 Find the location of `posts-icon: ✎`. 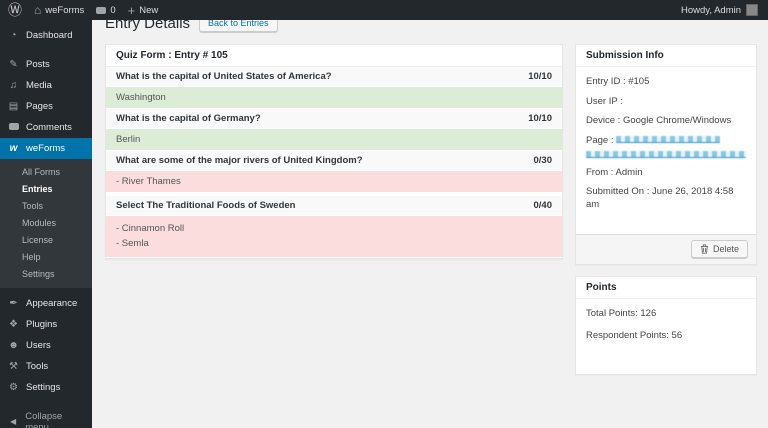

posts-icon: ✎ is located at coordinates (13, 64).